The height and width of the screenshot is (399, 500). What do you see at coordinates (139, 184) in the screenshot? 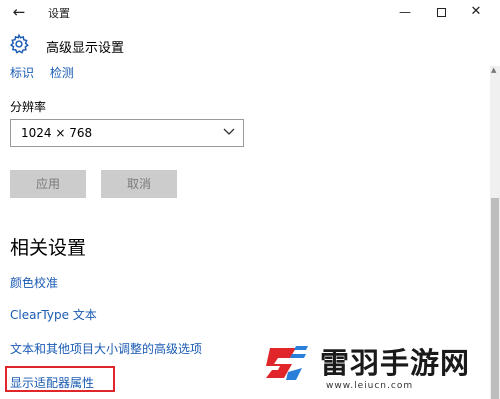
I see `cancel-button: 取消` at bounding box center [139, 184].